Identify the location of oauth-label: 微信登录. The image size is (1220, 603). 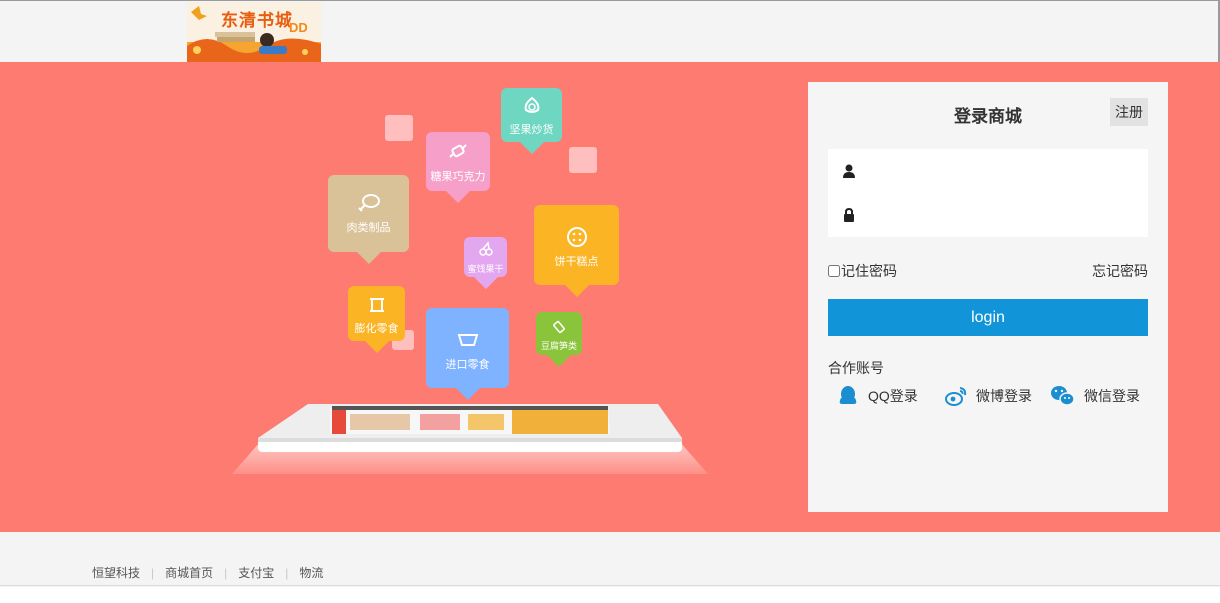
(1112, 396).